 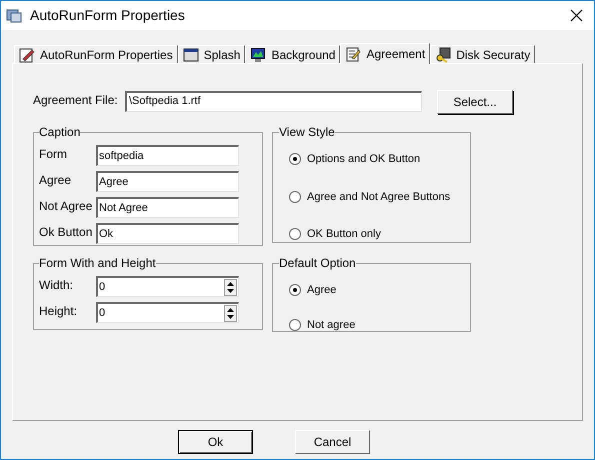 I want to click on tab: Splash, so click(x=212, y=54).